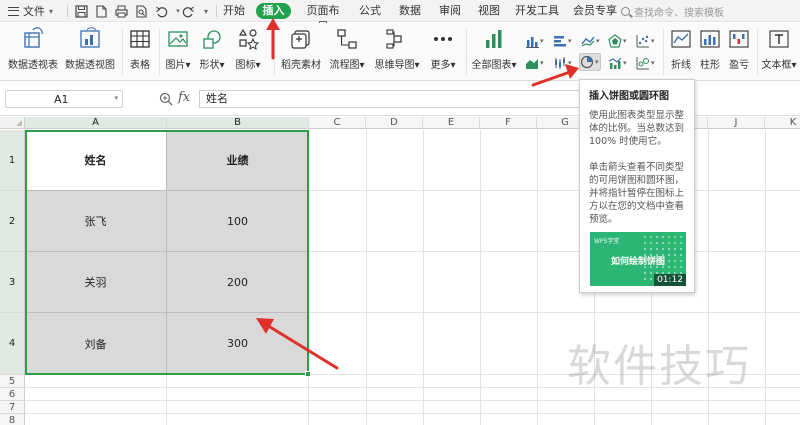  Describe the element at coordinates (736, 123) in the screenshot. I see `column-header-j: J` at that location.